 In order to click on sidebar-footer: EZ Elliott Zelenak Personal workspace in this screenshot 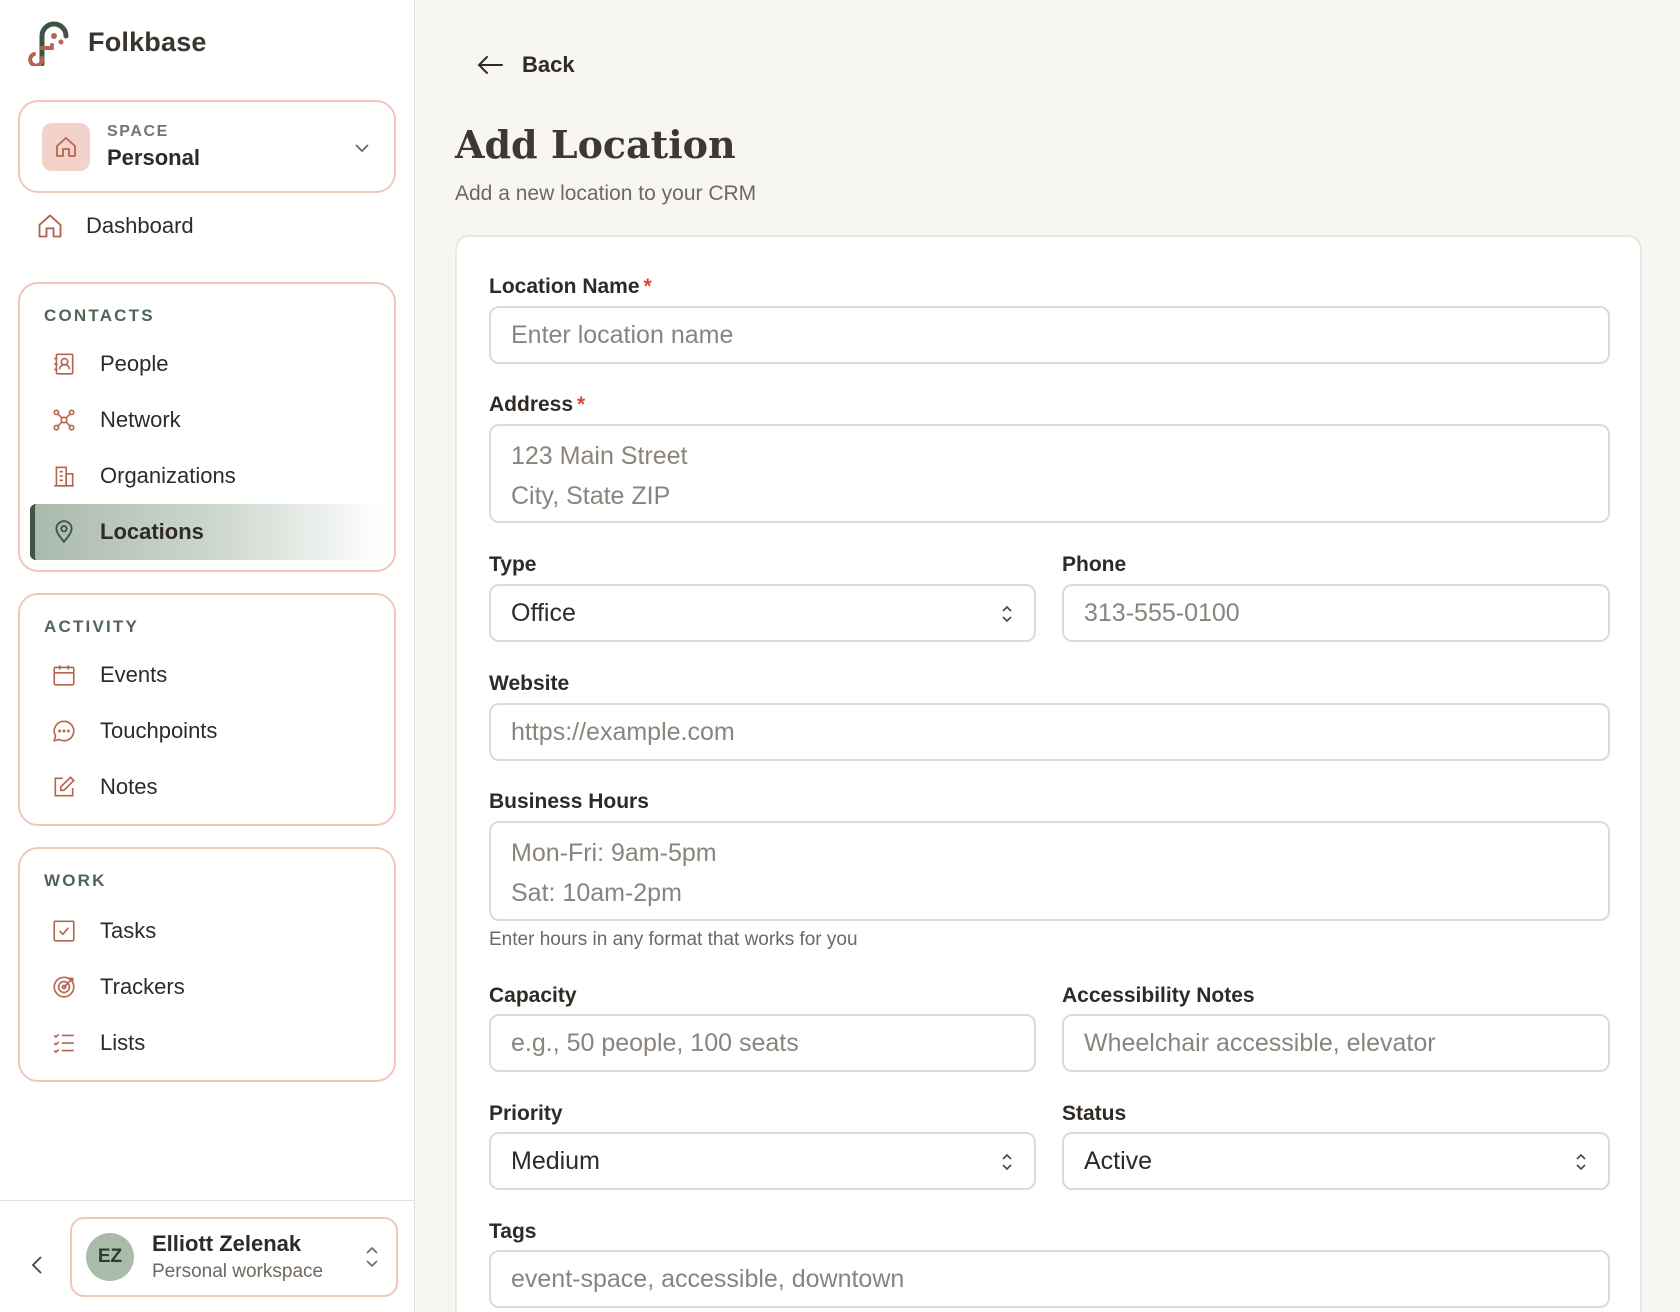, I will do `click(207, 1256)`.